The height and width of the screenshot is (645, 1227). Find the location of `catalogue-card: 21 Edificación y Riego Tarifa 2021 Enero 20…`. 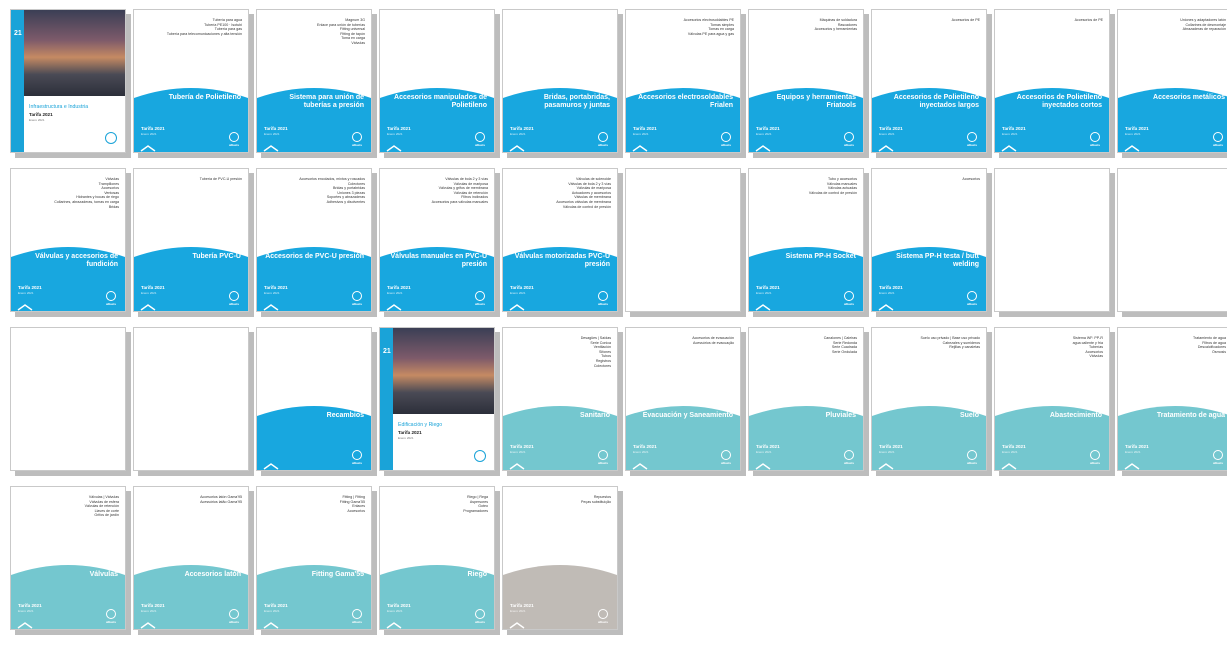

catalogue-card: 21 Edificación y Riego Tarifa 2021 Enero 20… is located at coordinates (437, 399).